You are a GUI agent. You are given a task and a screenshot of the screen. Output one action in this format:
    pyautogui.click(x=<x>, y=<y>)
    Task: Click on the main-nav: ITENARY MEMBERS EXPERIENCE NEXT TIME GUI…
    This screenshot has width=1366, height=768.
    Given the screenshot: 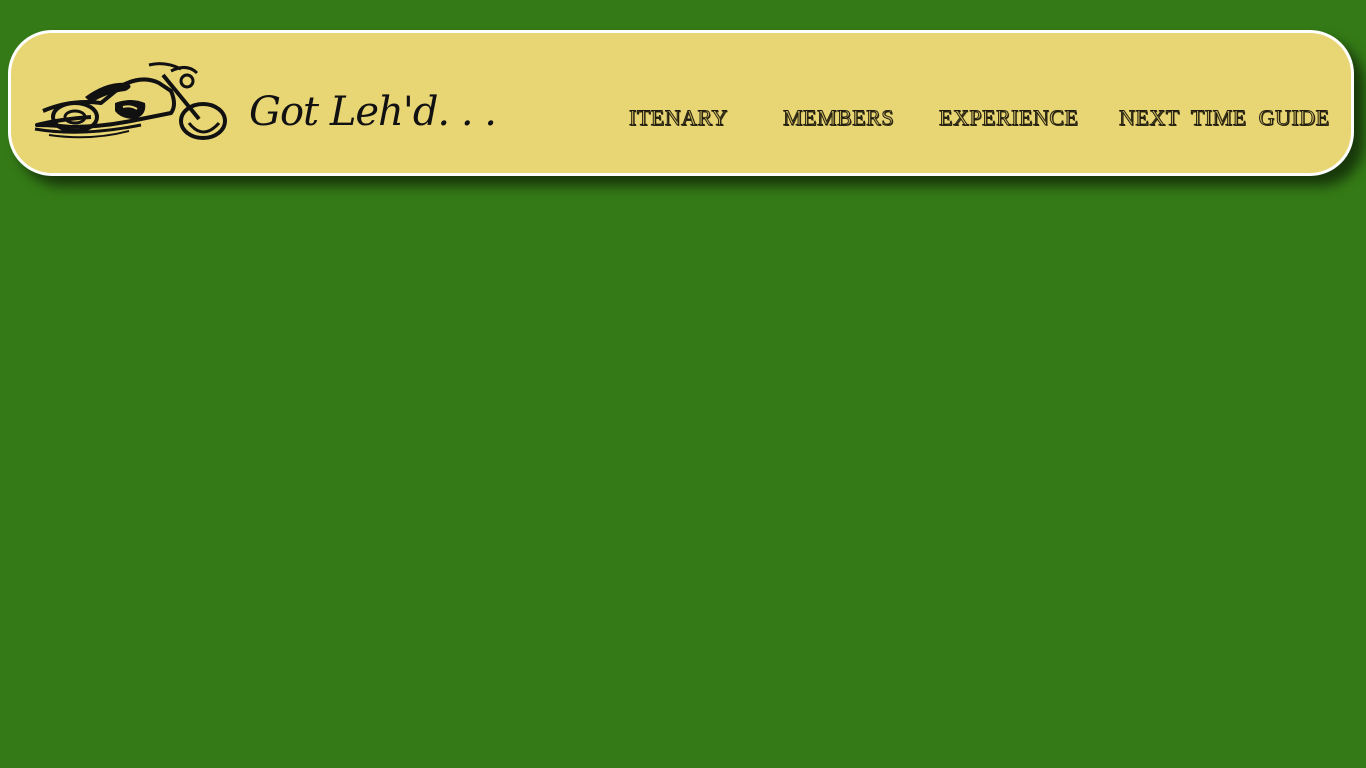 What is the action you would take?
    pyautogui.click(x=681, y=122)
    